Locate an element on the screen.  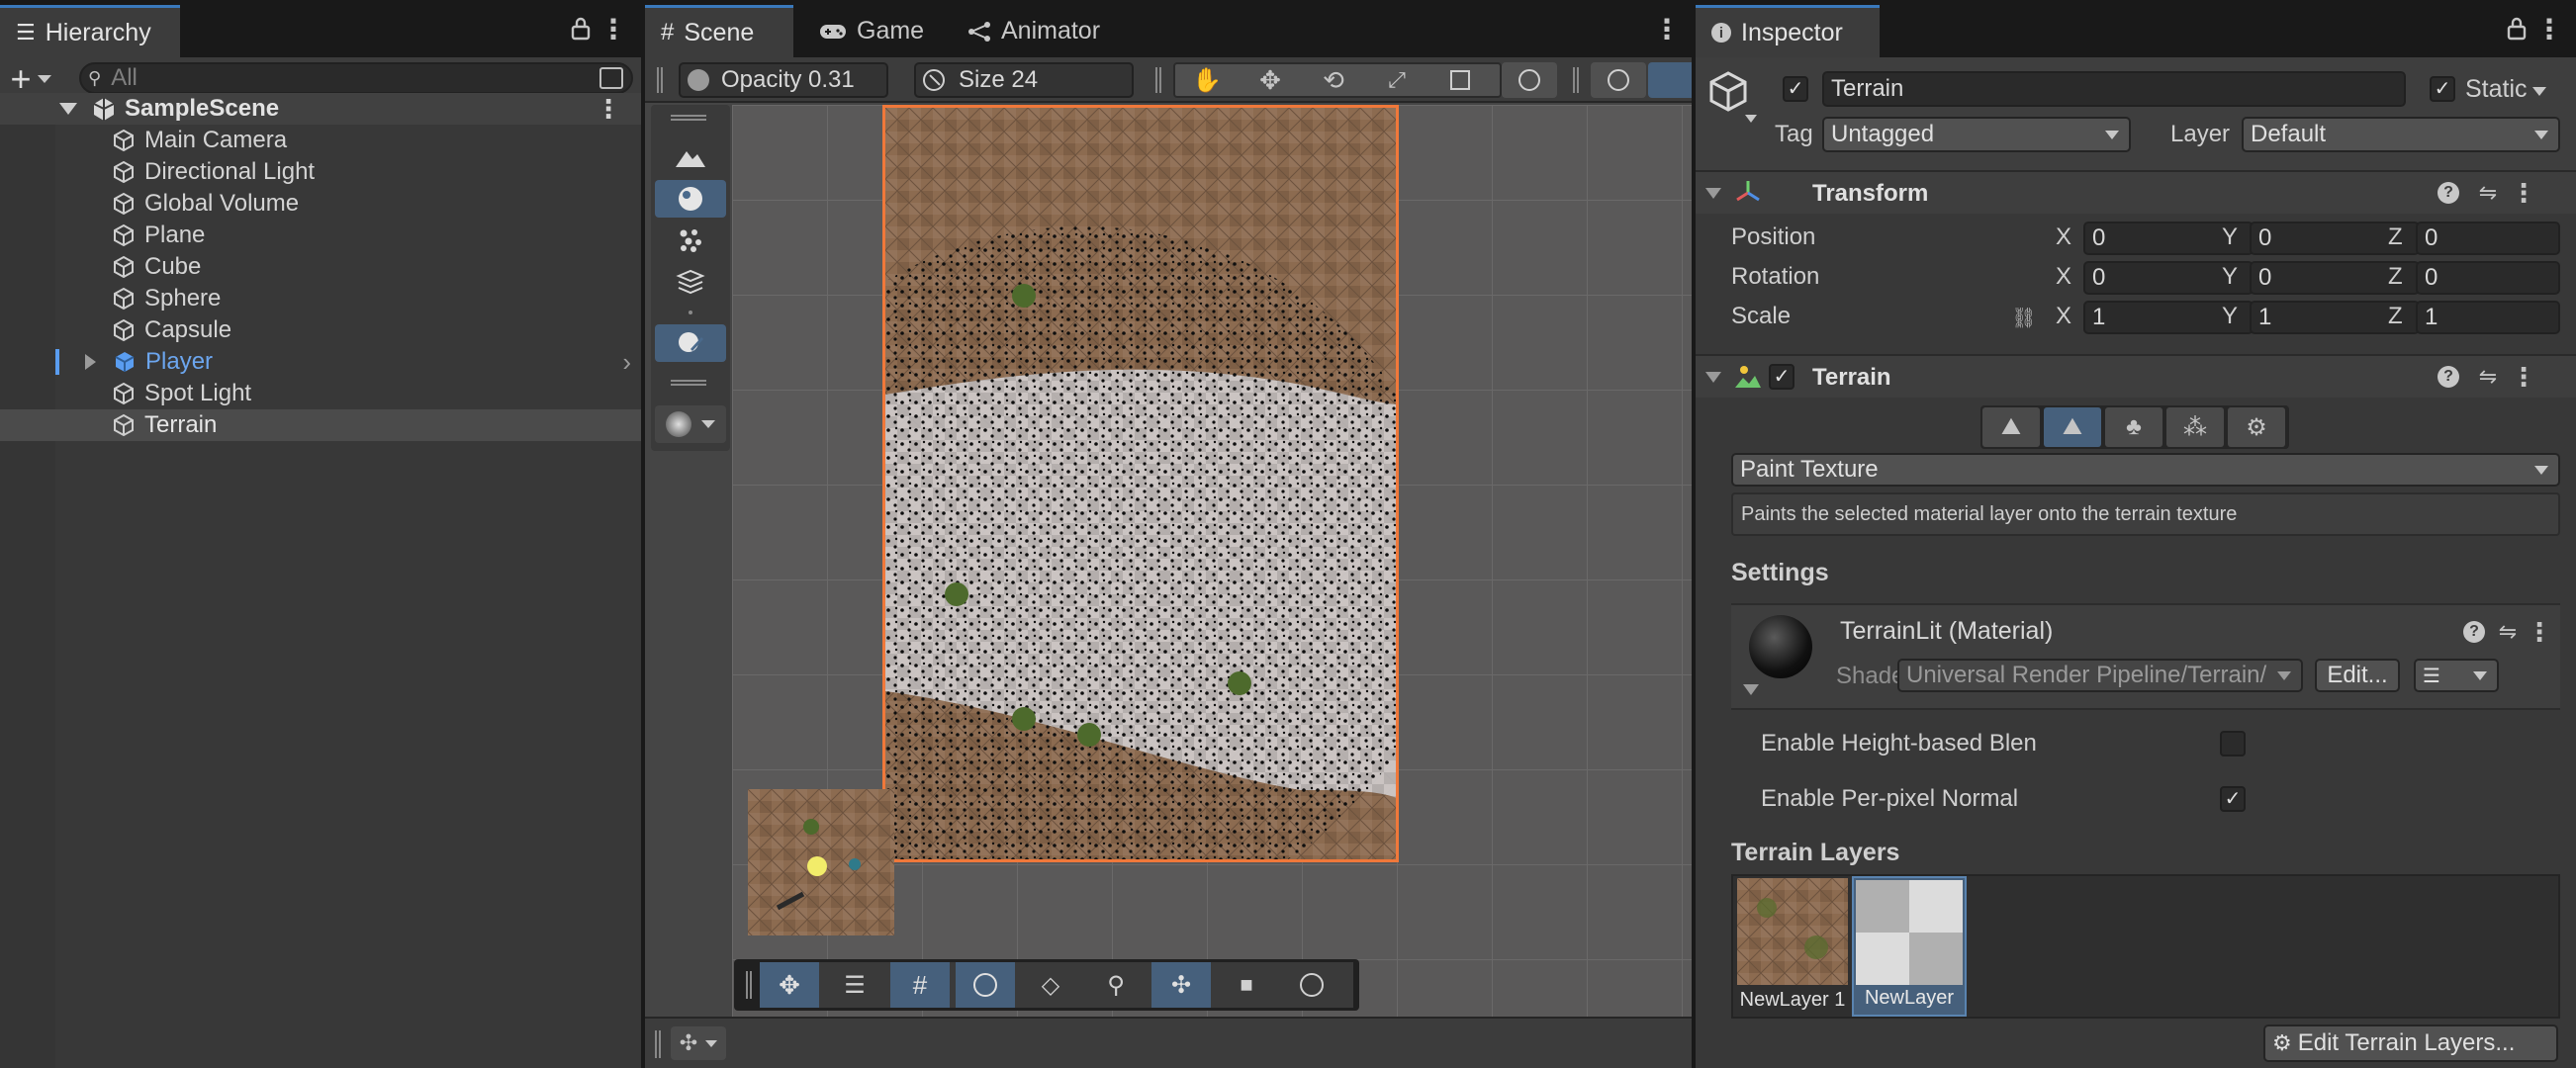
hierarchy-item-cube: Cube is located at coordinates (320, 267).